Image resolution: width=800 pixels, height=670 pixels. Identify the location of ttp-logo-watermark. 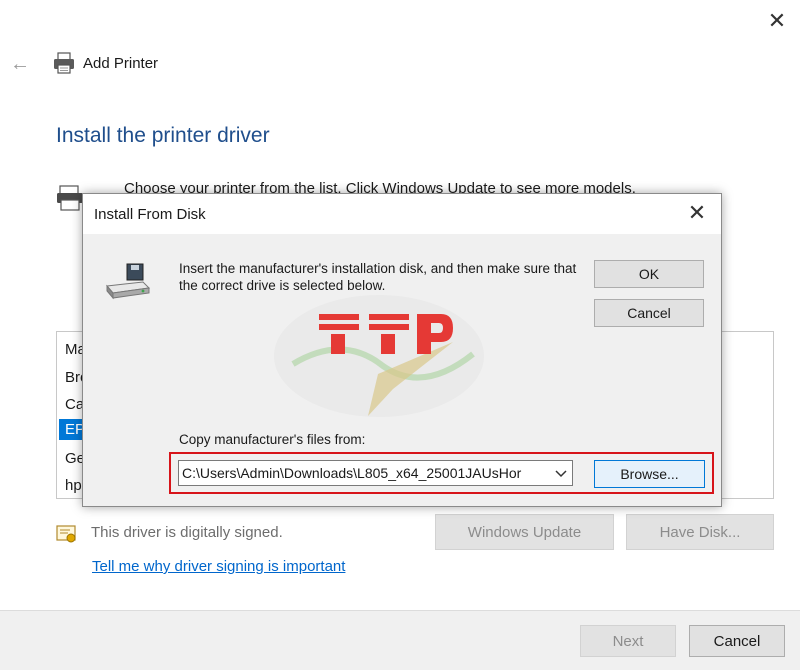
(379, 356).